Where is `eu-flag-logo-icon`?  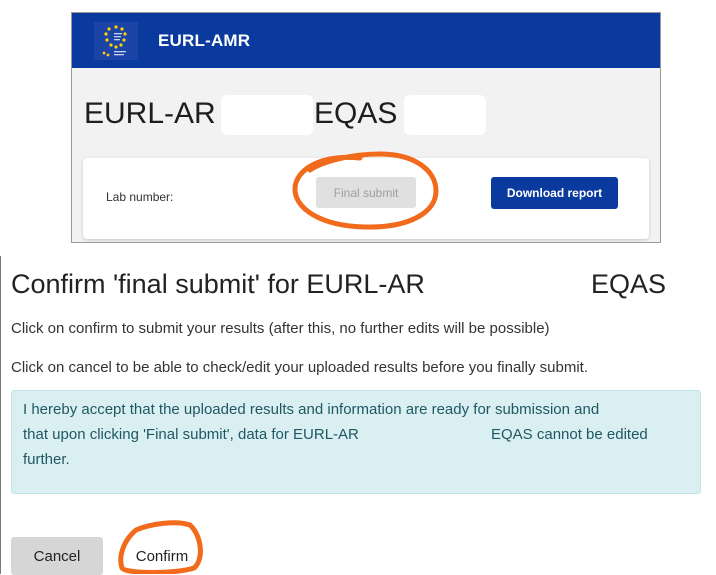
eu-flag-logo-icon is located at coordinates (116, 41).